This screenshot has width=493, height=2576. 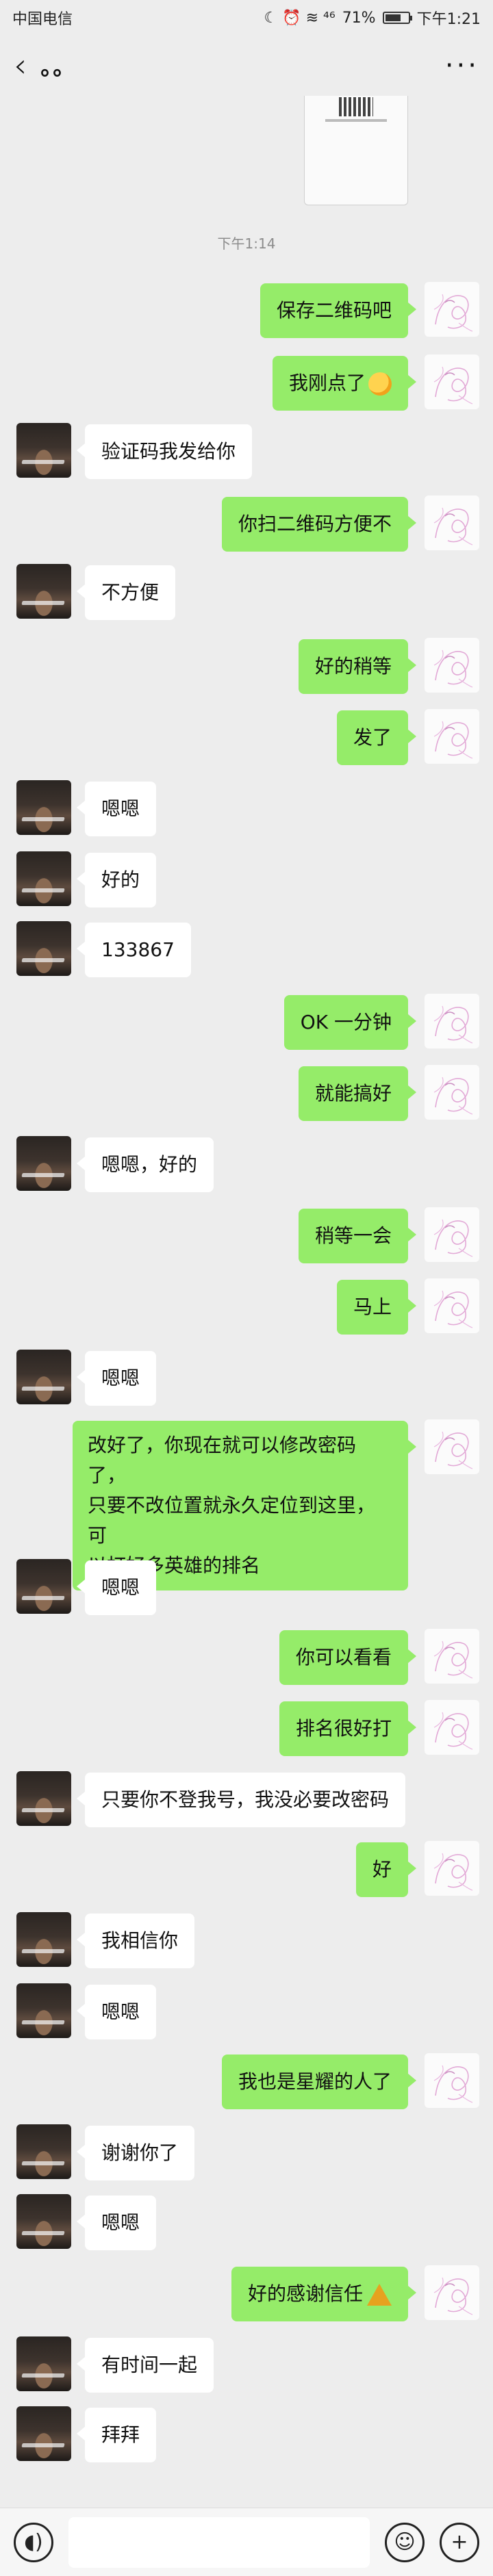 I want to click on message-bubble: 你扫二维码方便不, so click(x=319, y=524).